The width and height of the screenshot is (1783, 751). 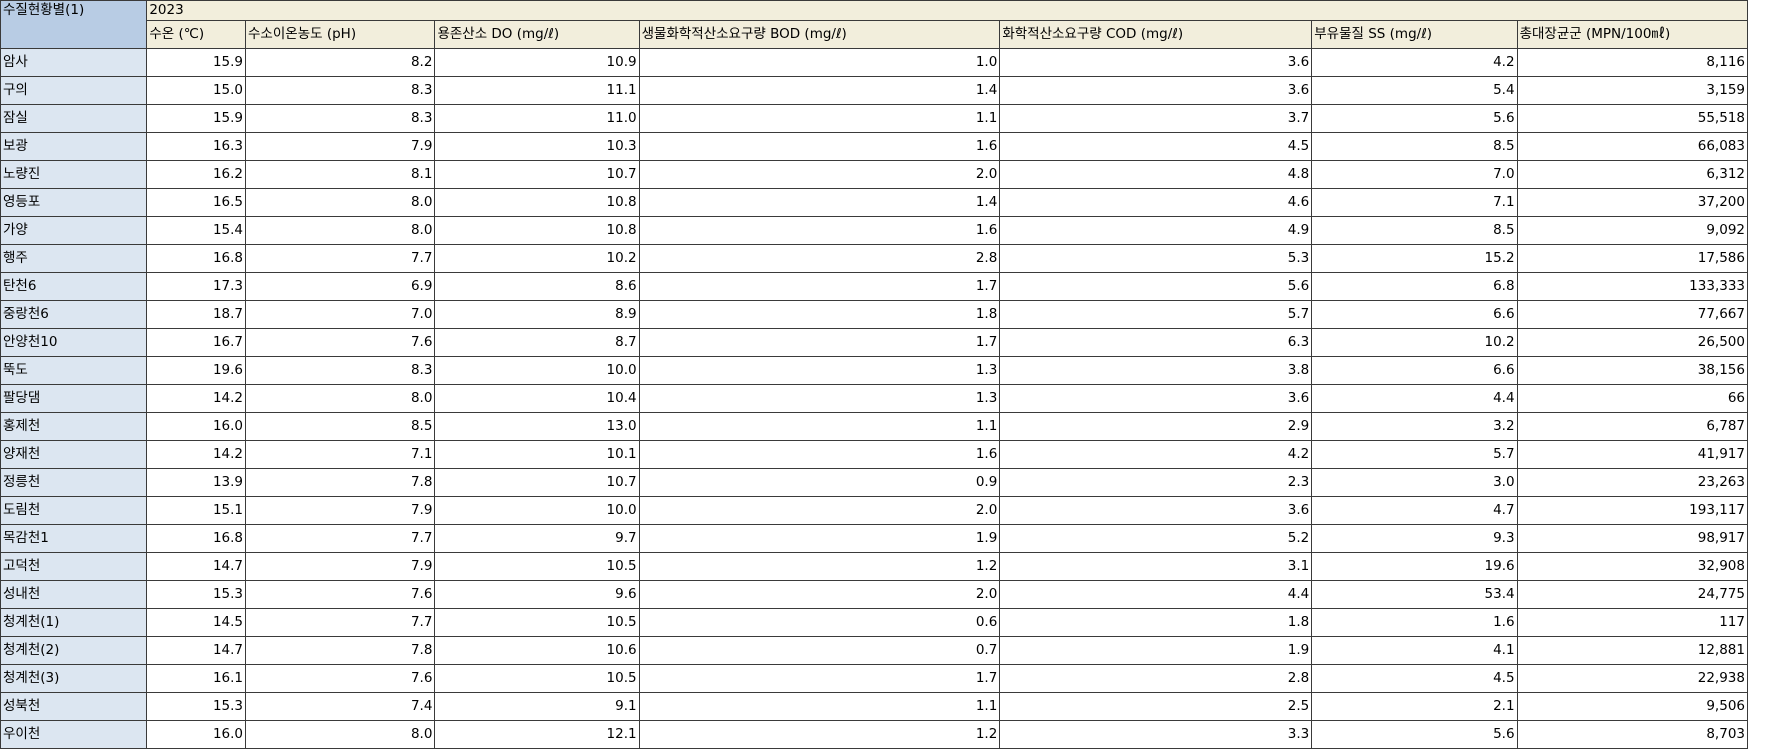 I want to click on data-cell: 133,333, so click(x=1632, y=286).